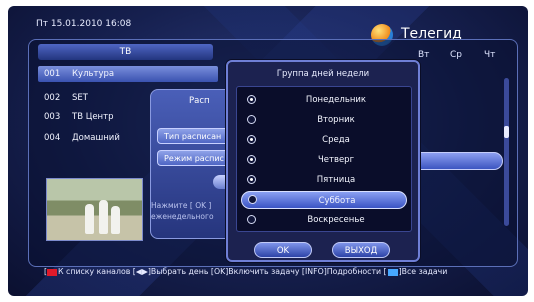  Describe the element at coordinates (128, 74) in the screenshot. I see `channel-row: 001 Культура` at that location.